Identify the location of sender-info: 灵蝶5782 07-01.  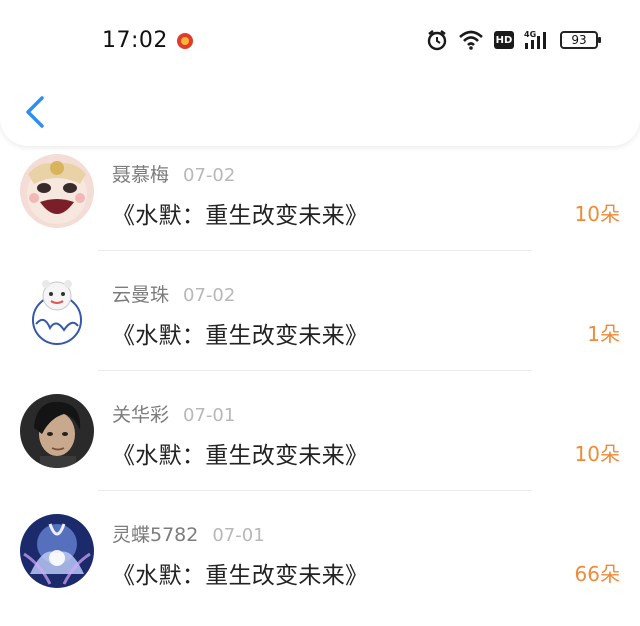
(188, 533).